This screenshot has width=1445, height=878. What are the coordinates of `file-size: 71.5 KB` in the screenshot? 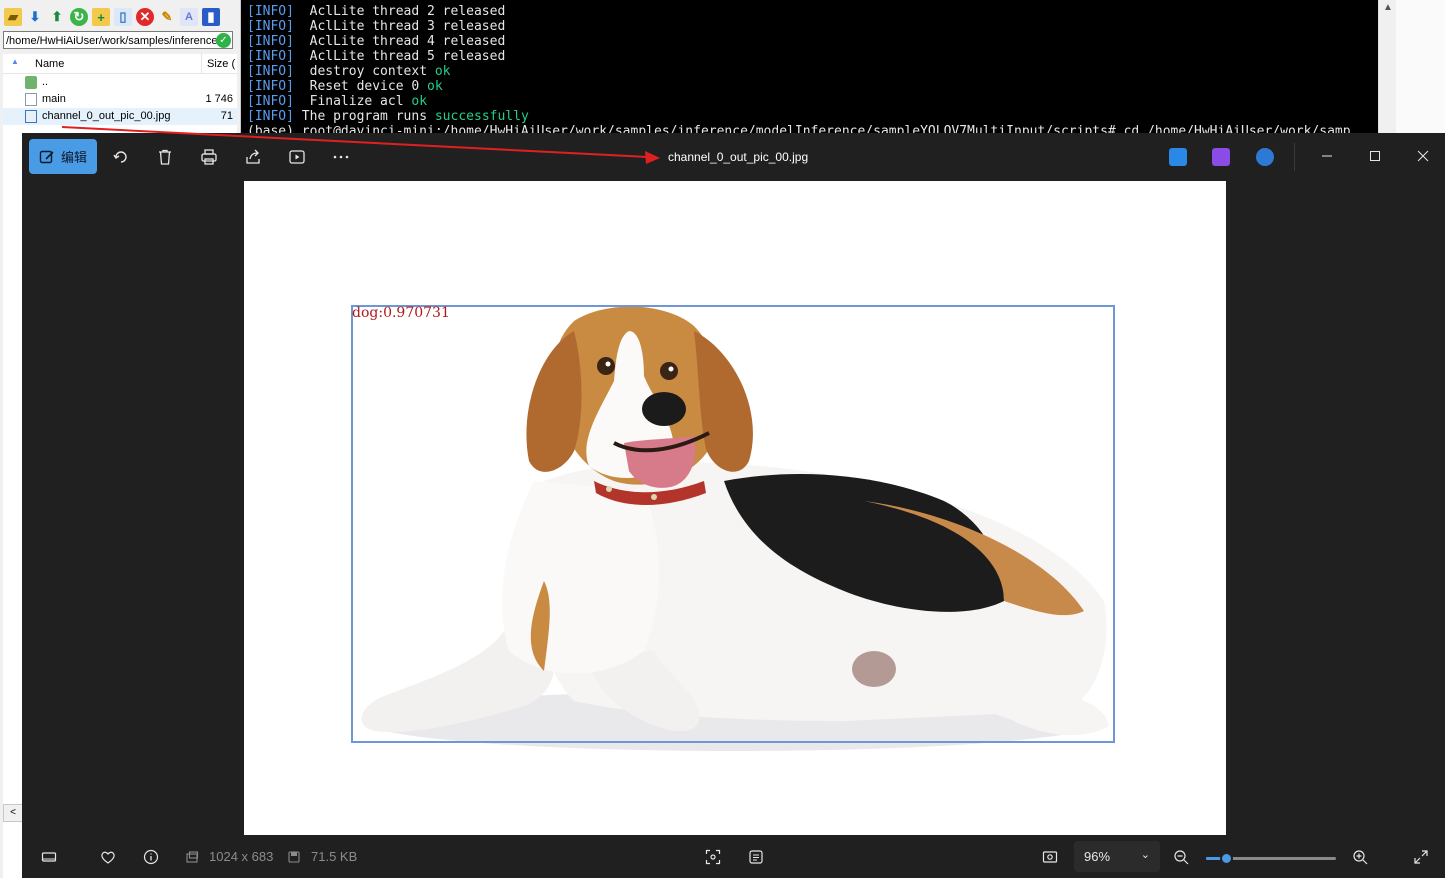 It's located at (334, 856).